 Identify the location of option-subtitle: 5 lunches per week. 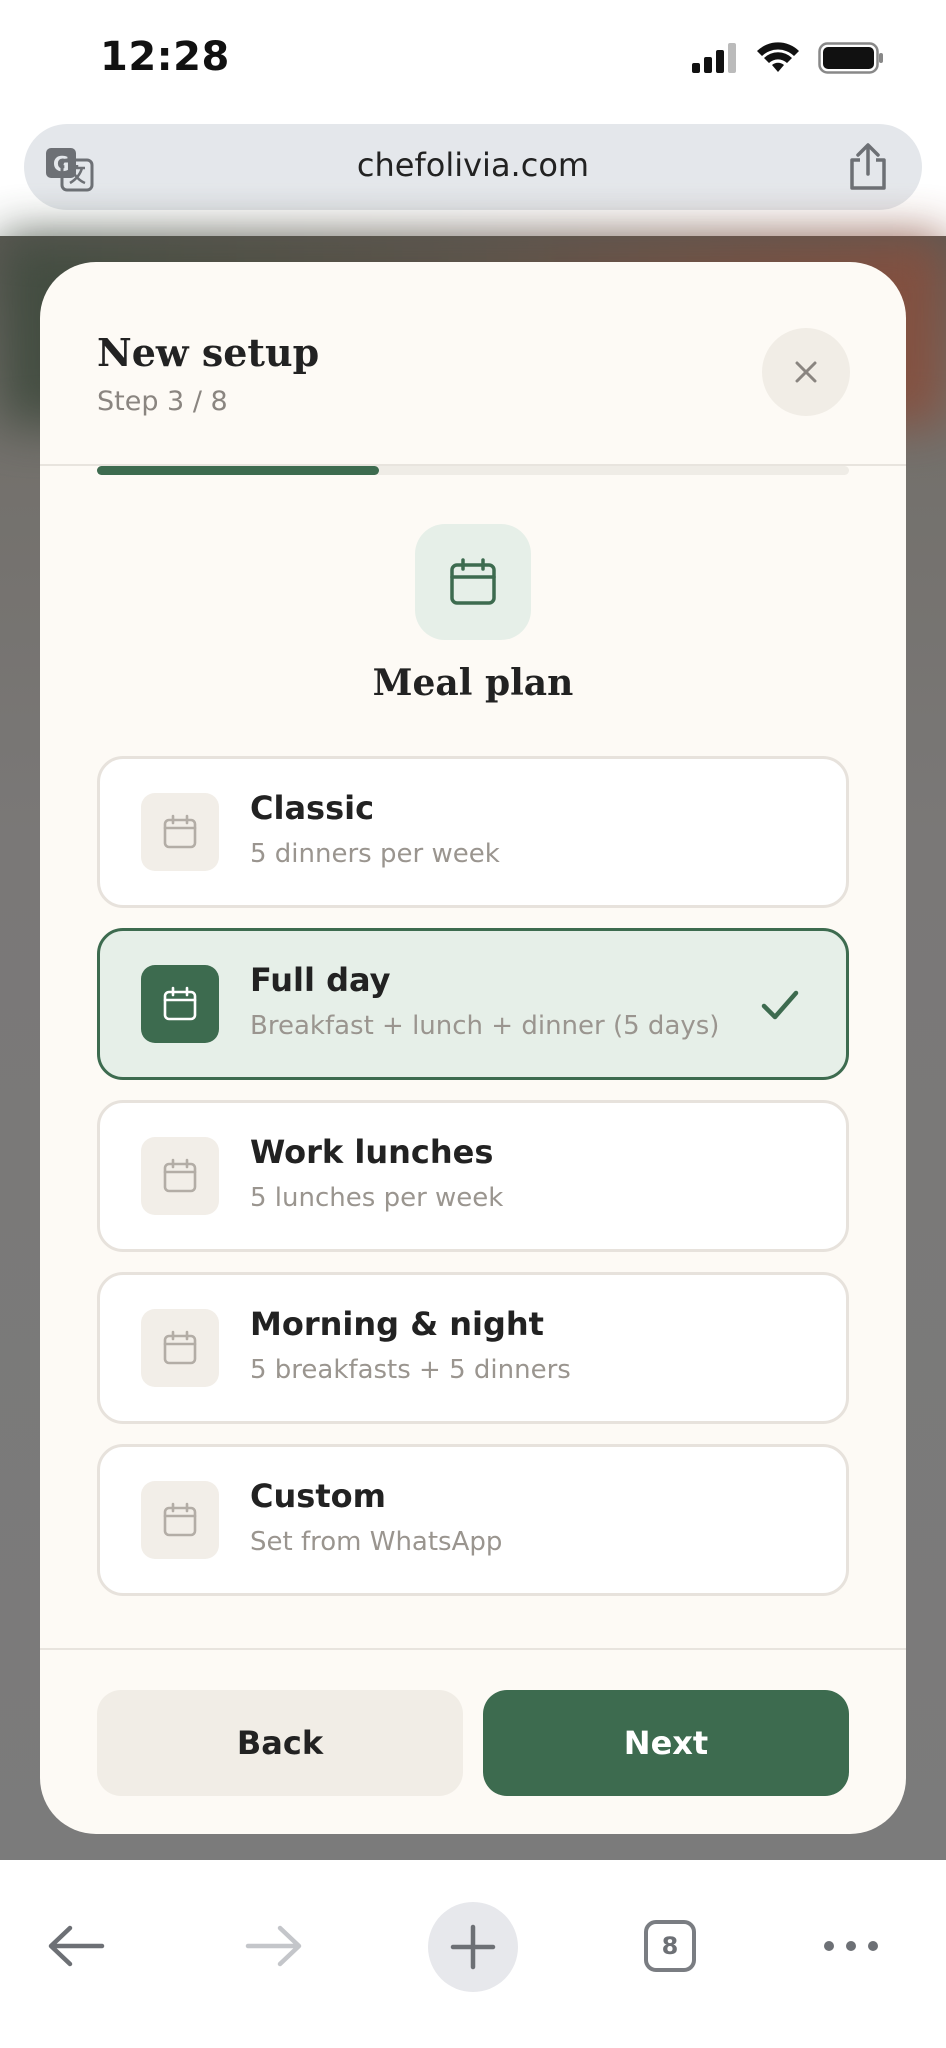
(377, 1198).